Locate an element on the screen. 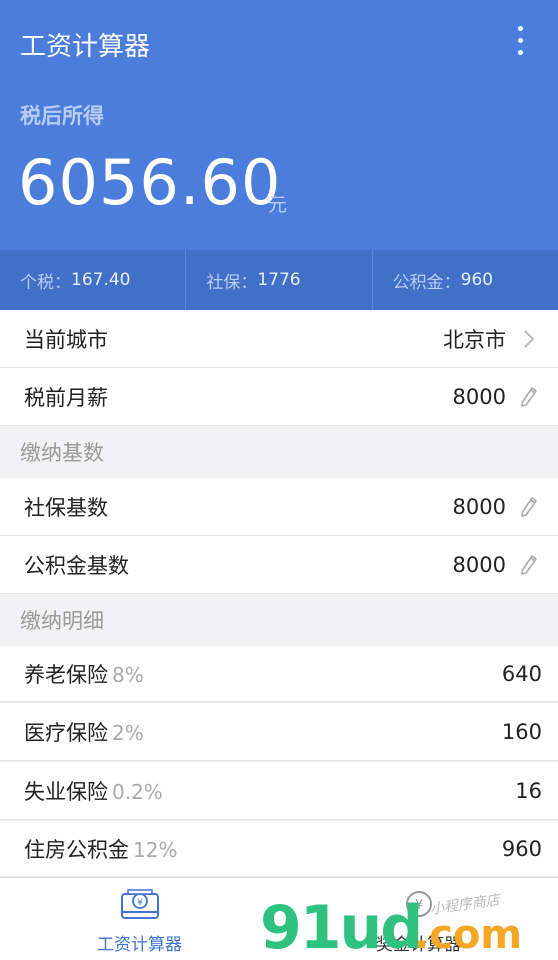 The height and width of the screenshot is (960, 558). detail-name: 医疗保险 is located at coordinates (66, 732).